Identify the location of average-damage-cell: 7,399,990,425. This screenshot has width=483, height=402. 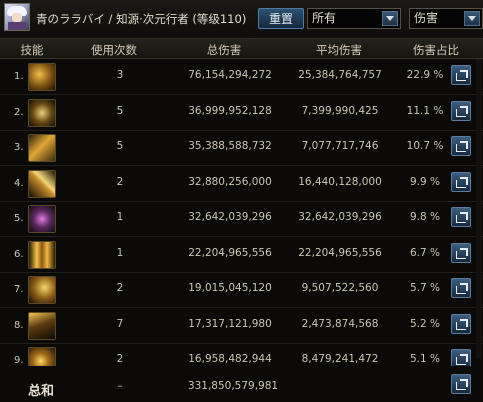
(340, 110).